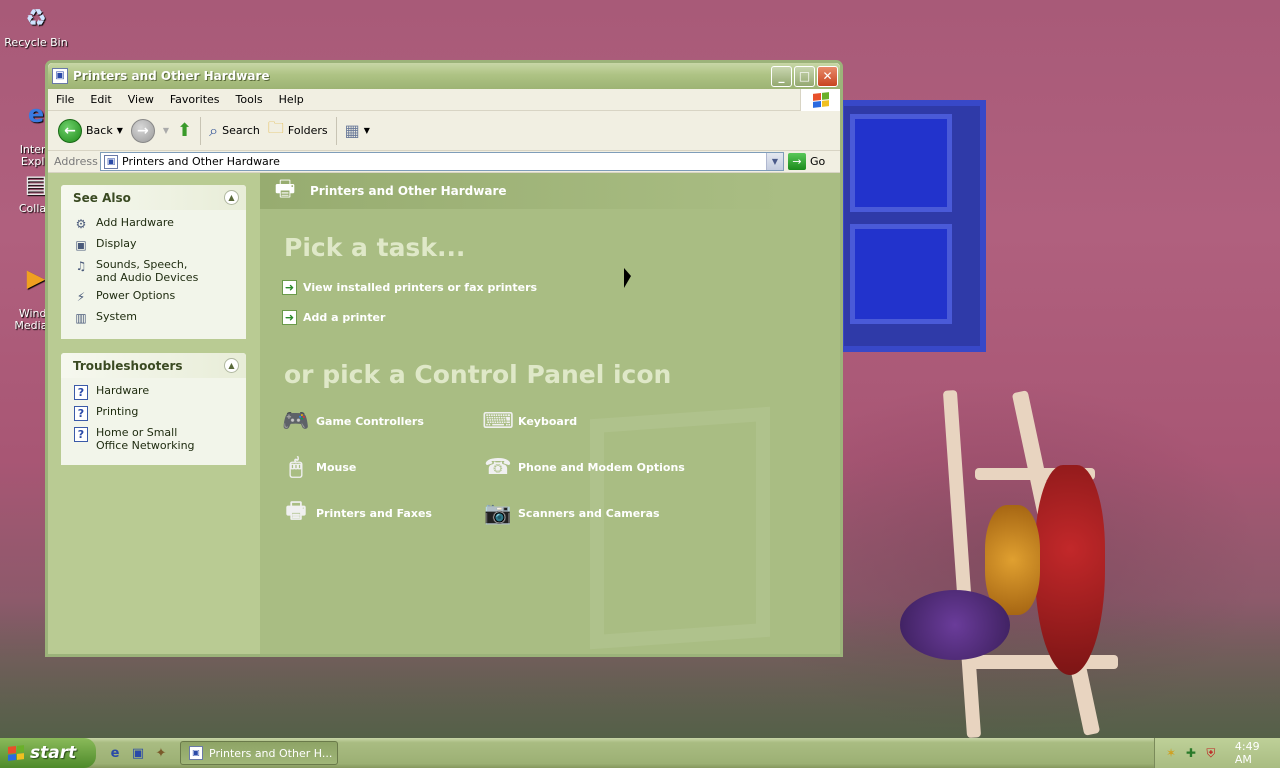  I want to click on add-hardware-icon: ⚙, so click(81, 224).